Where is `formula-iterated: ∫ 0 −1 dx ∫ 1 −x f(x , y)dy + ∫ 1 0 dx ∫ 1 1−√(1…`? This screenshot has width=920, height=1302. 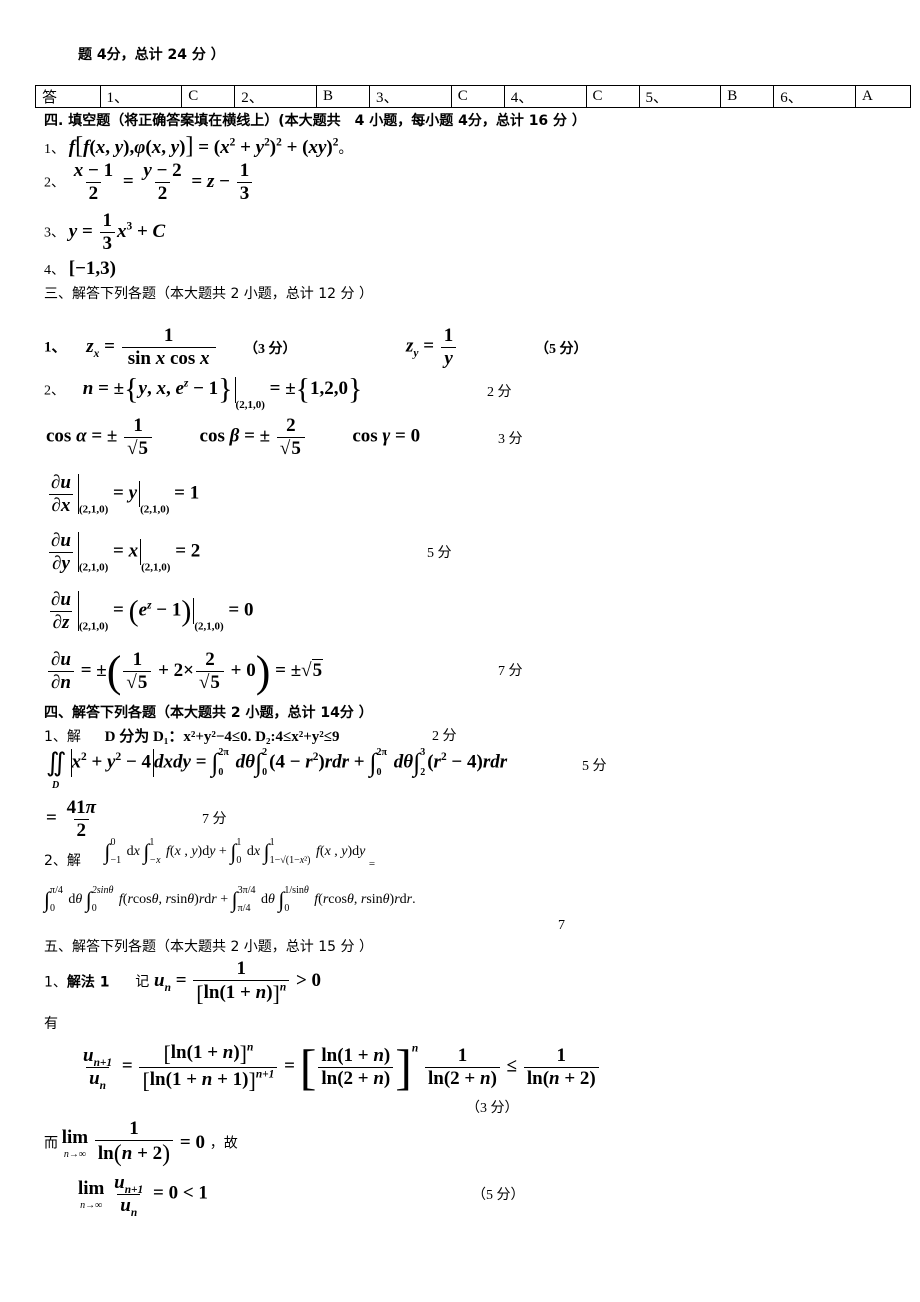 formula-iterated: ∫ 0 −1 dx ∫ 1 −x f(x , y)dy + ∫ 1 0 dx ∫ 1 1−√(1… is located at coordinates (240, 854).